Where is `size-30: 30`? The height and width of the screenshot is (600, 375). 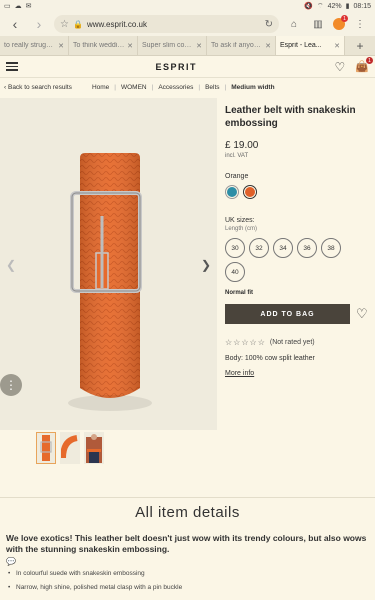 size-30: 30 is located at coordinates (235, 248).